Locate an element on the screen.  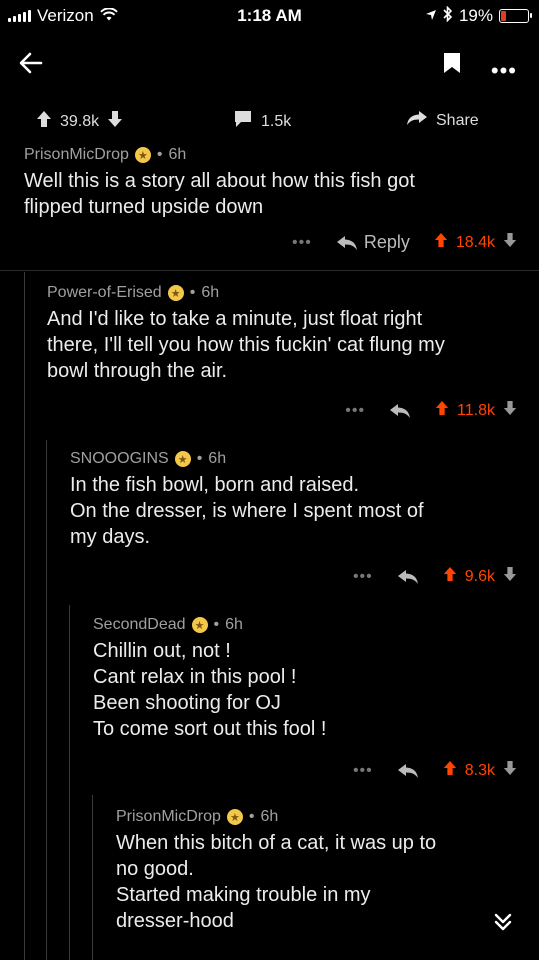
comments-button: 1.5k is located at coordinates (262, 121).